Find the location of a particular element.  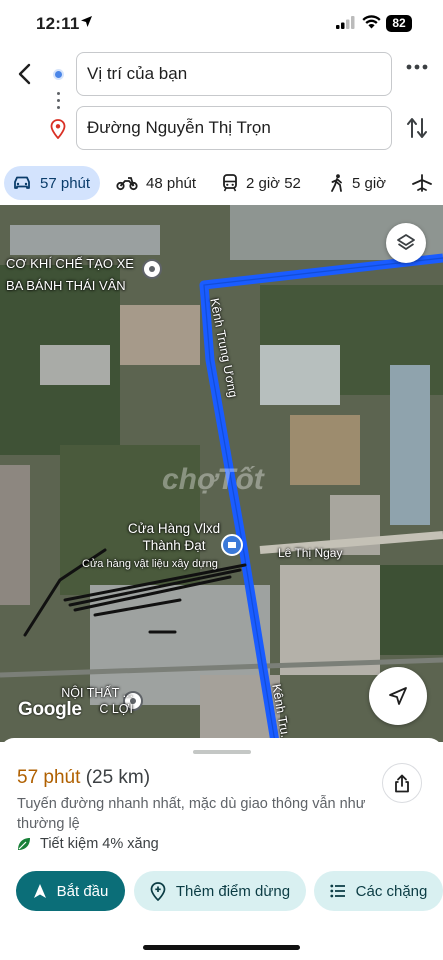

my-location-button is located at coordinates (398, 696).